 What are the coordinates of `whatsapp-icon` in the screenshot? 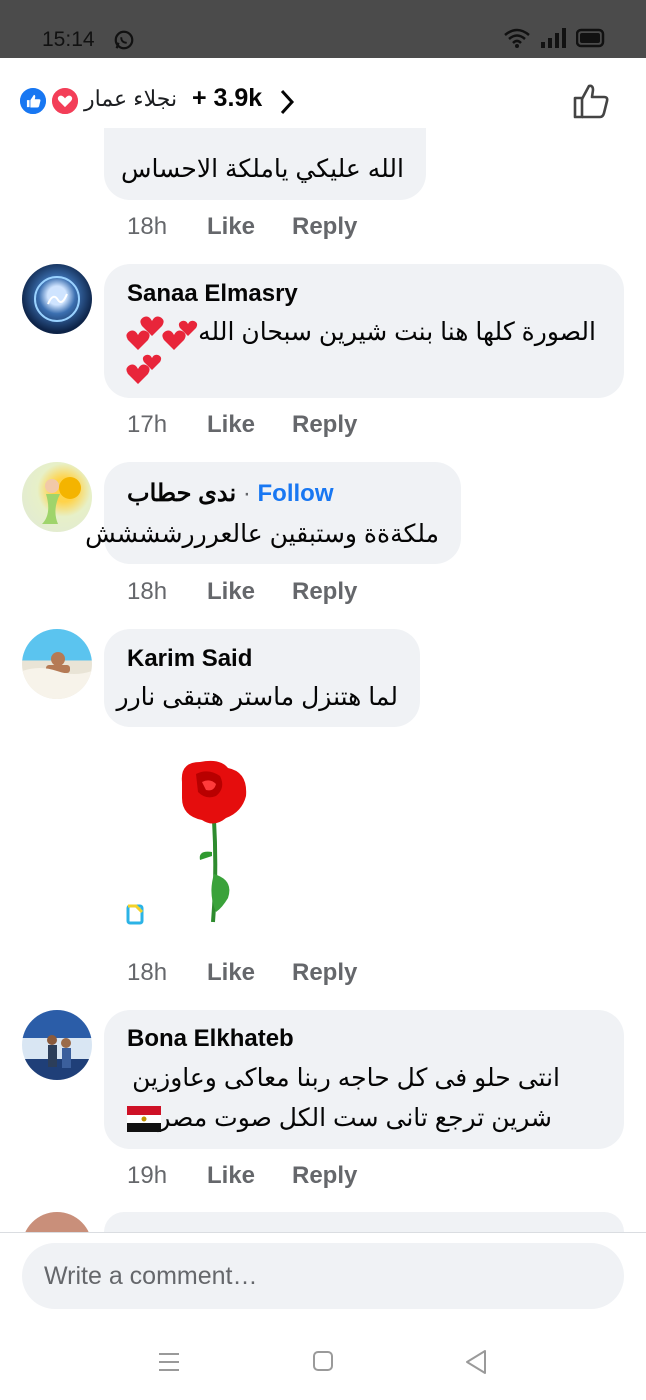 It's located at (124, 40).